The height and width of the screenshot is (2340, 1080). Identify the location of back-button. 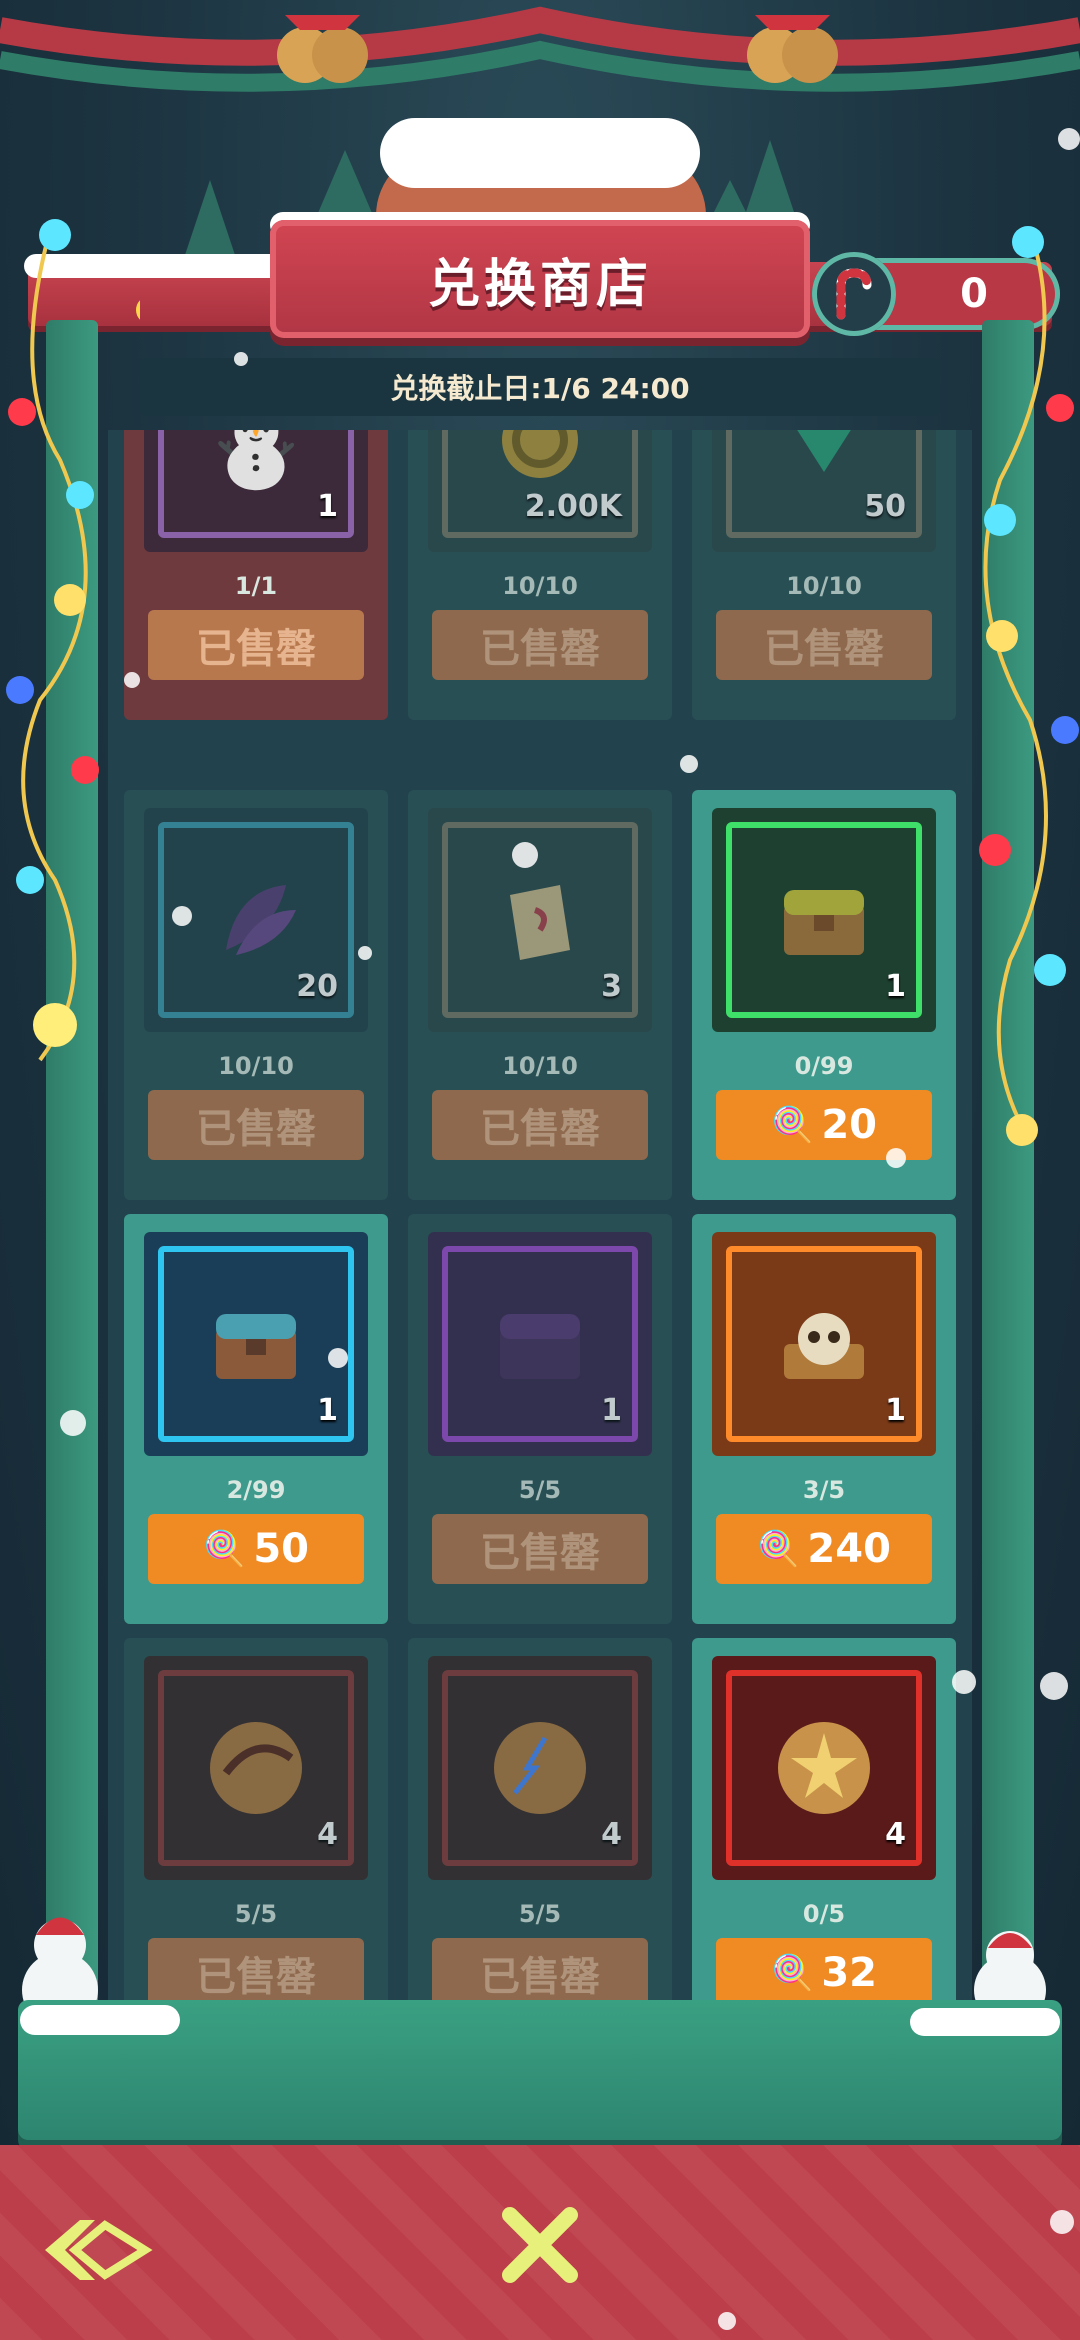
(95, 2250).